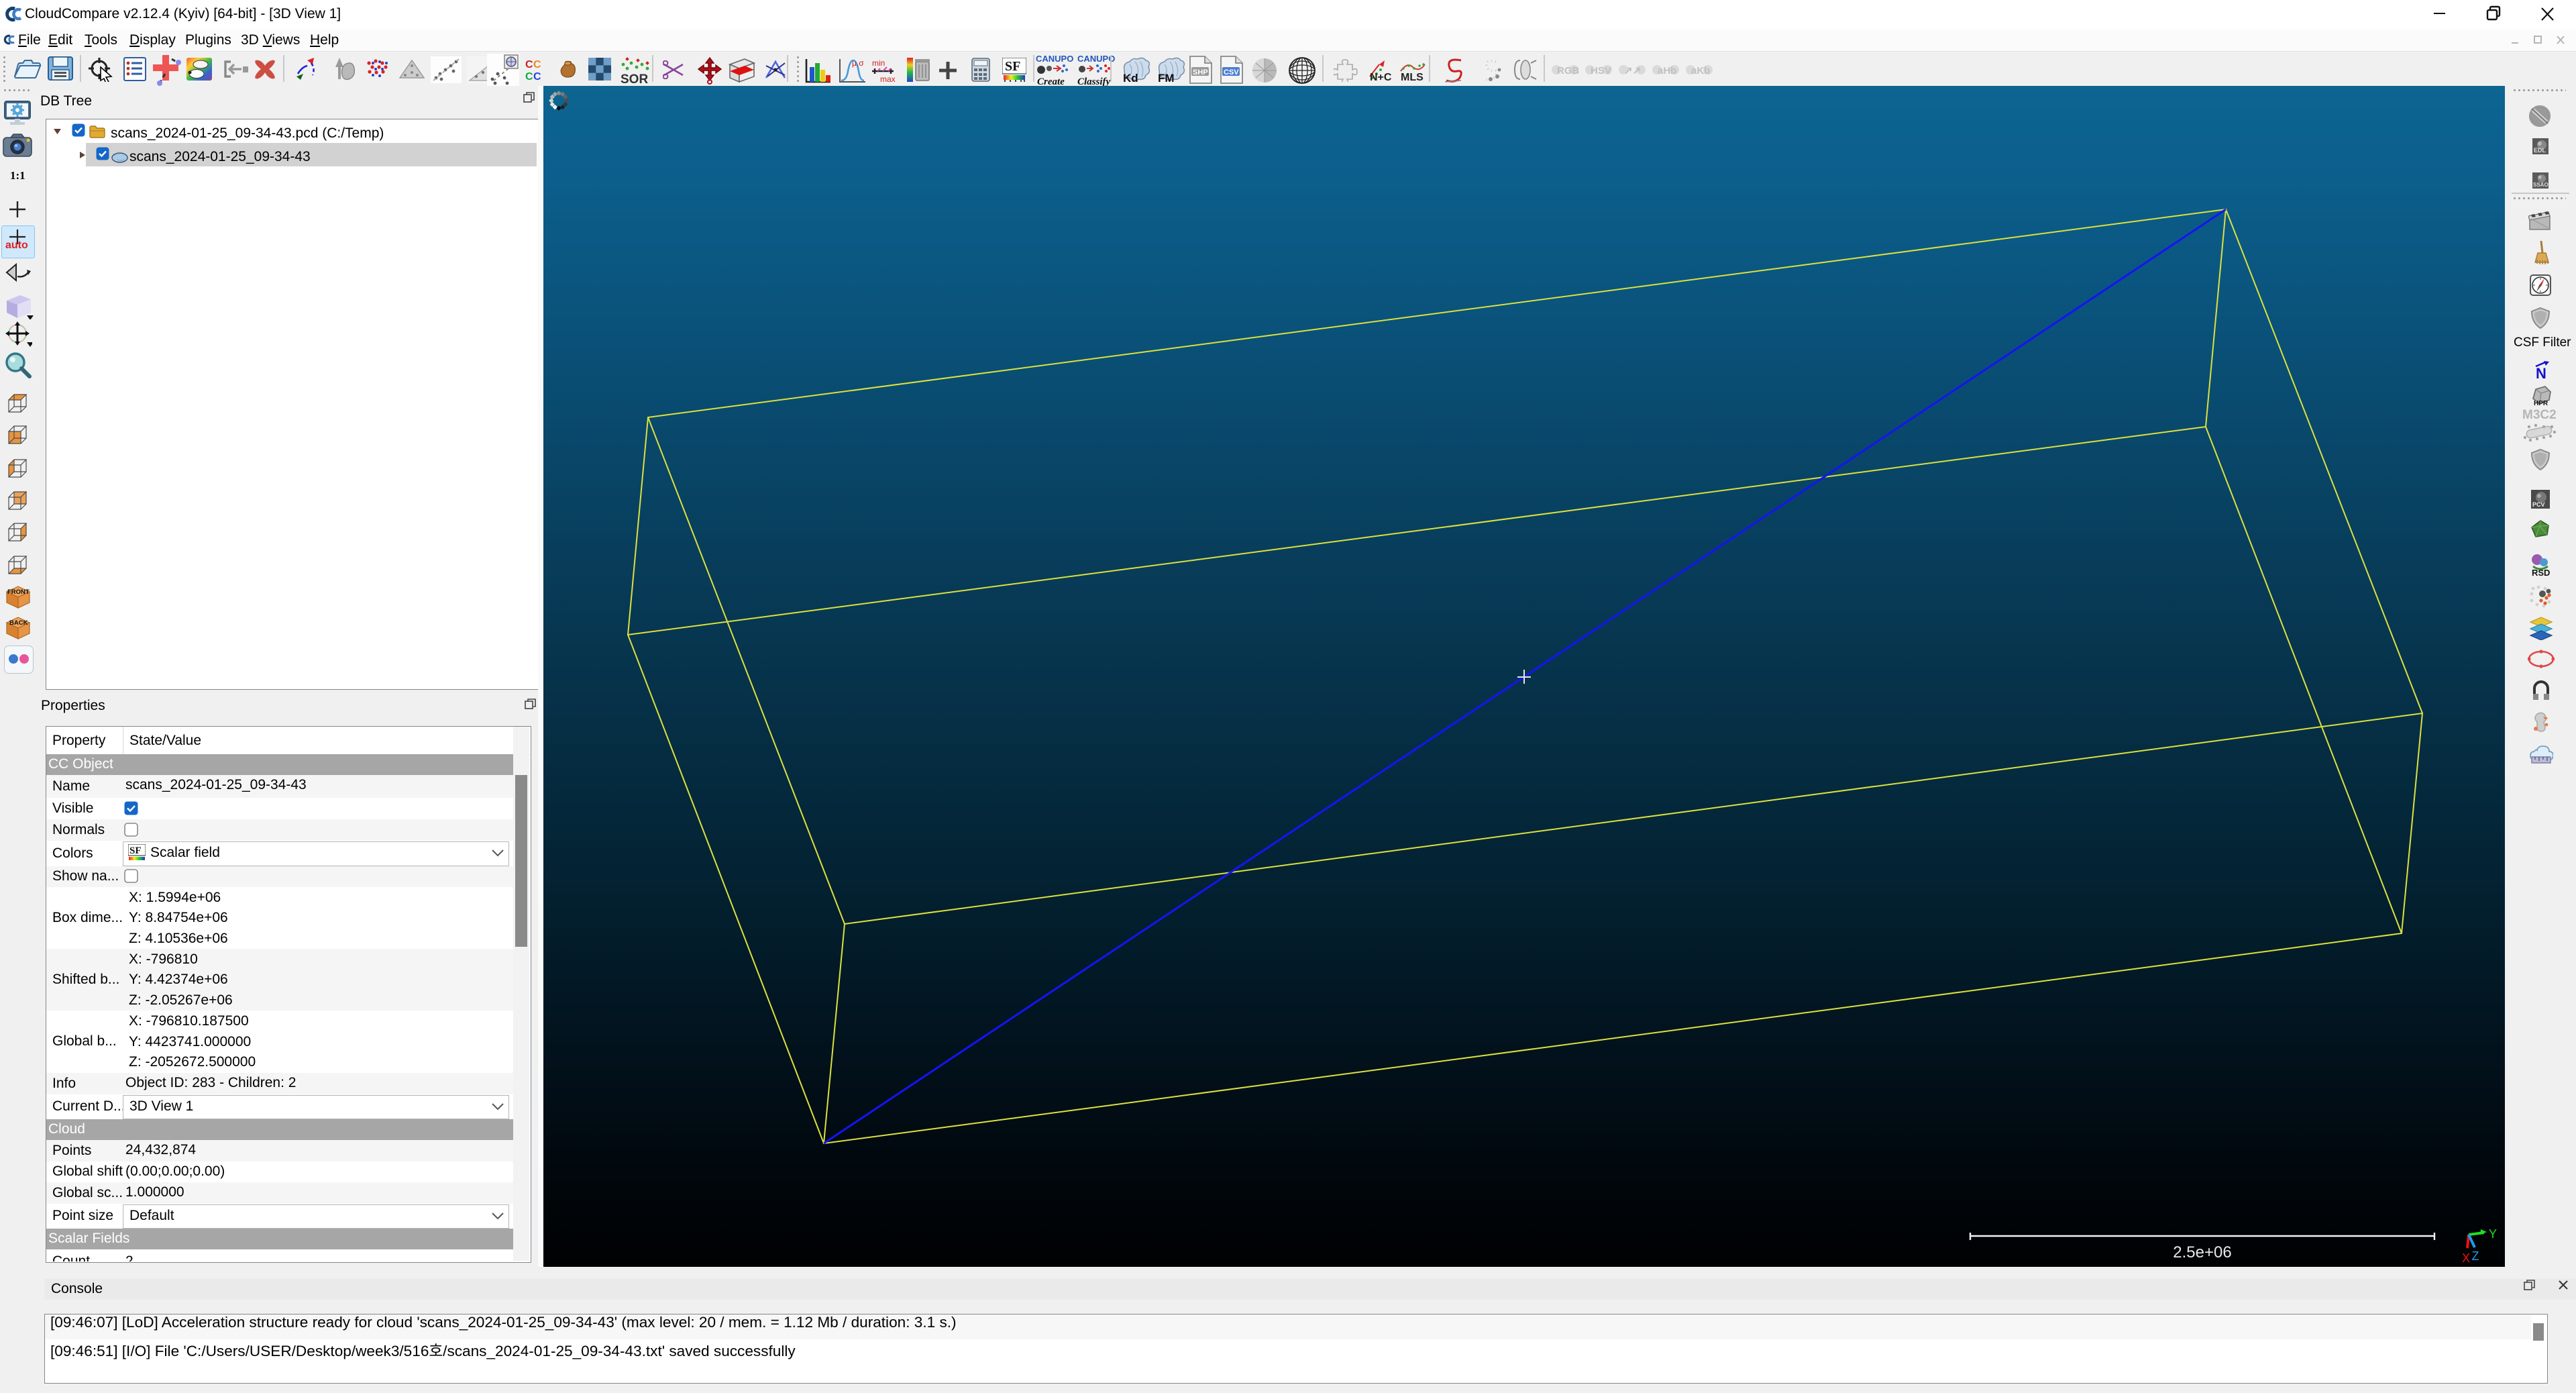 Image resolution: width=2576 pixels, height=1393 pixels. What do you see at coordinates (1381, 77) in the screenshot?
I see `svg-text: N+C` at bounding box center [1381, 77].